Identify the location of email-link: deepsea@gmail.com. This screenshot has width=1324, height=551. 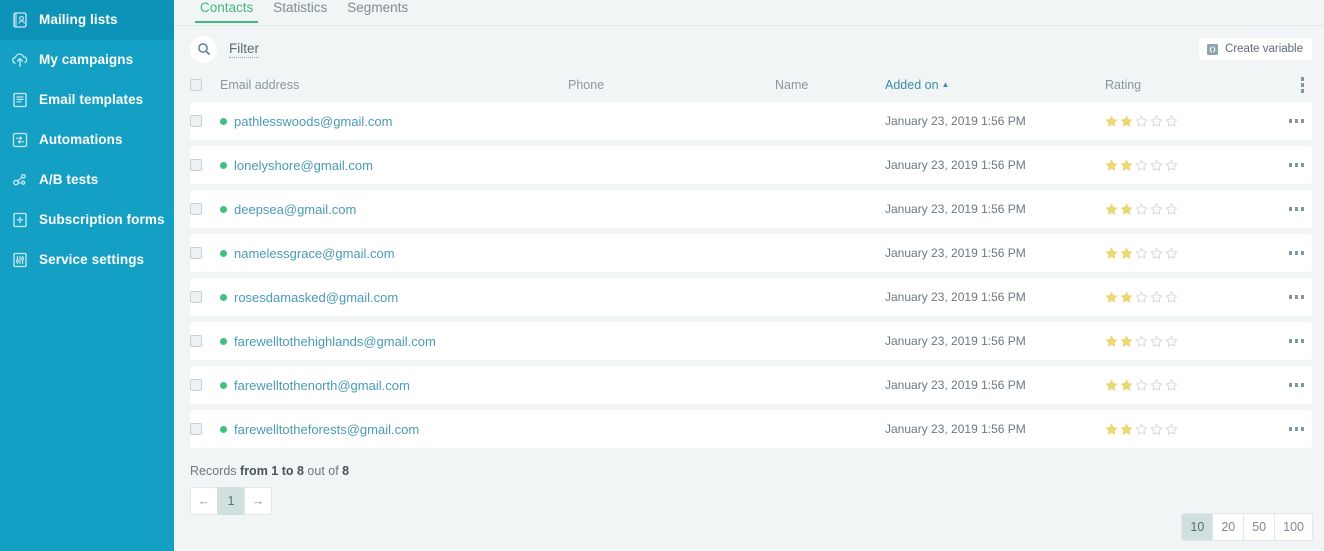
(295, 209).